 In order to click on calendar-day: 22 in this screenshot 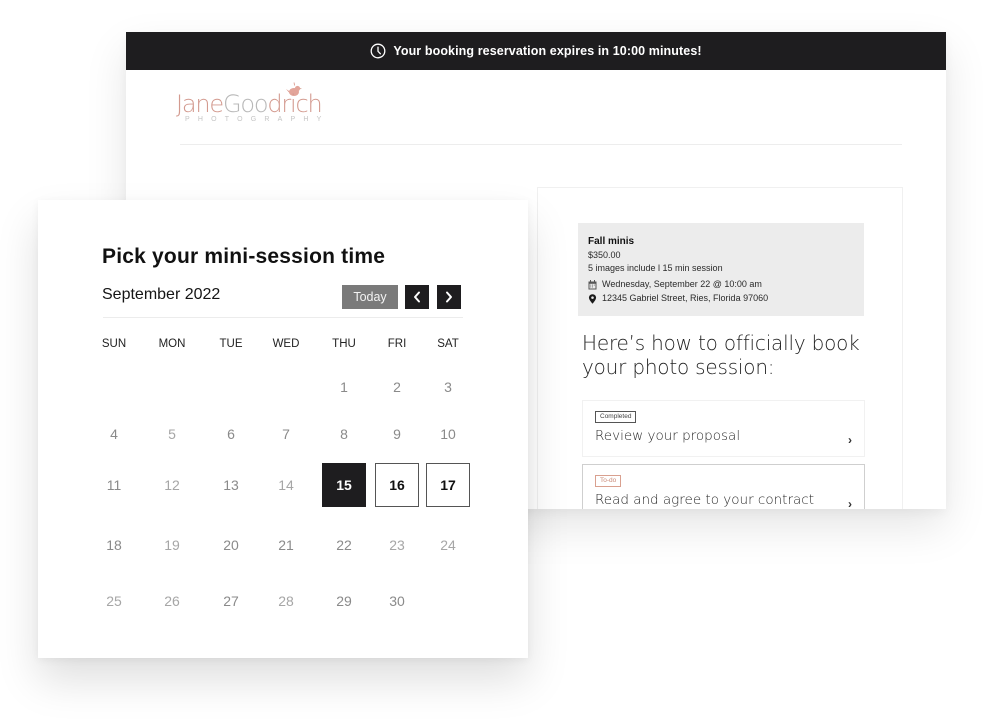, I will do `click(344, 545)`.